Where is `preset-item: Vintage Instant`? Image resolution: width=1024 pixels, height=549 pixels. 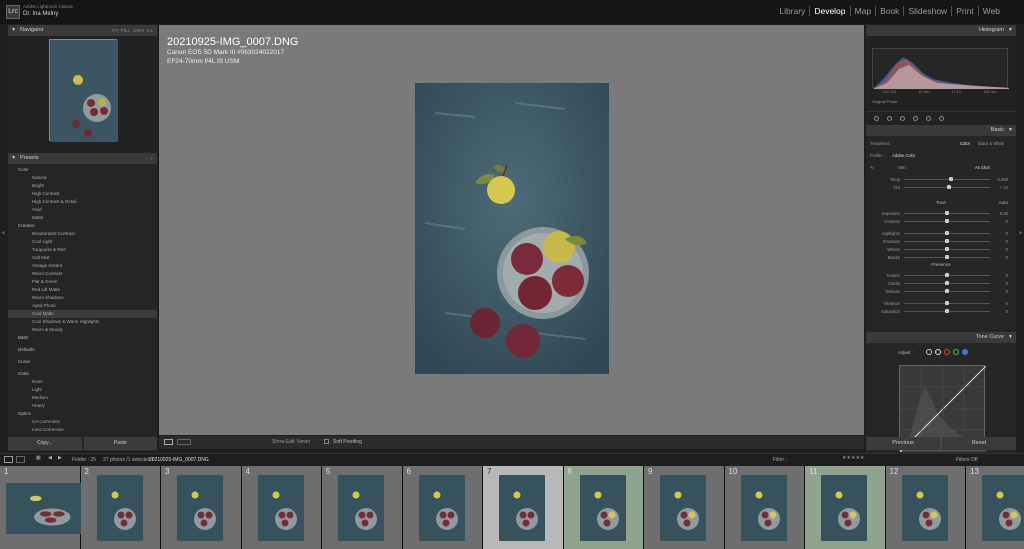 preset-item: Vintage Instant is located at coordinates (82, 266).